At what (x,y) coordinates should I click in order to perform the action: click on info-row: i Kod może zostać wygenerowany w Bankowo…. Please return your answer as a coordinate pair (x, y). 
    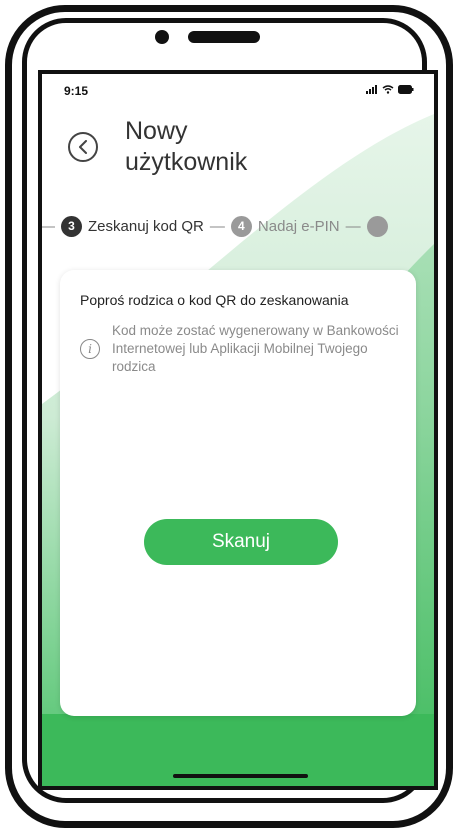
    Looking at the image, I should click on (240, 349).